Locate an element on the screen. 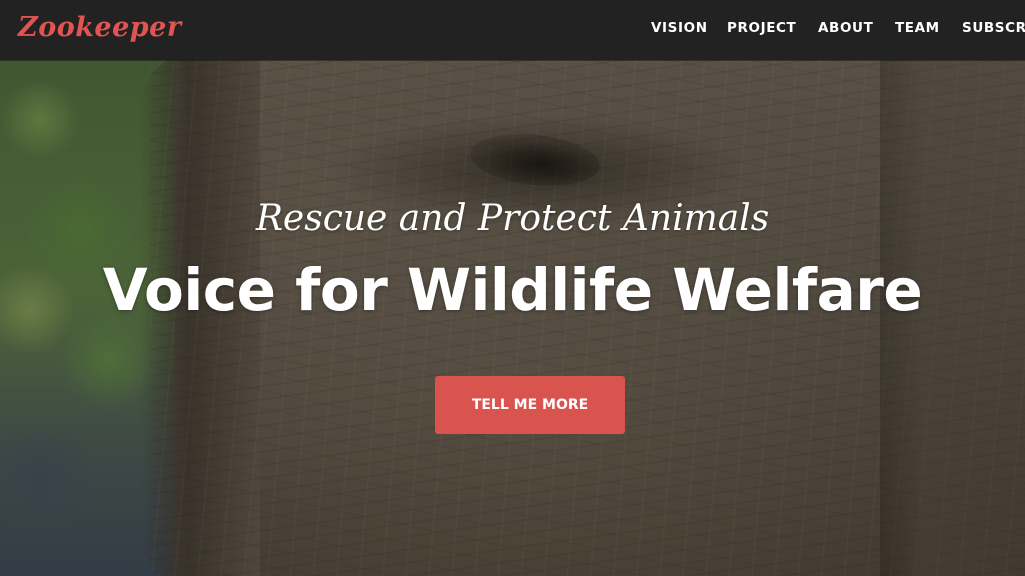 The height and width of the screenshot is (576, 1025). brand-logo: Zookeeper is located at coordinates (100, 27).